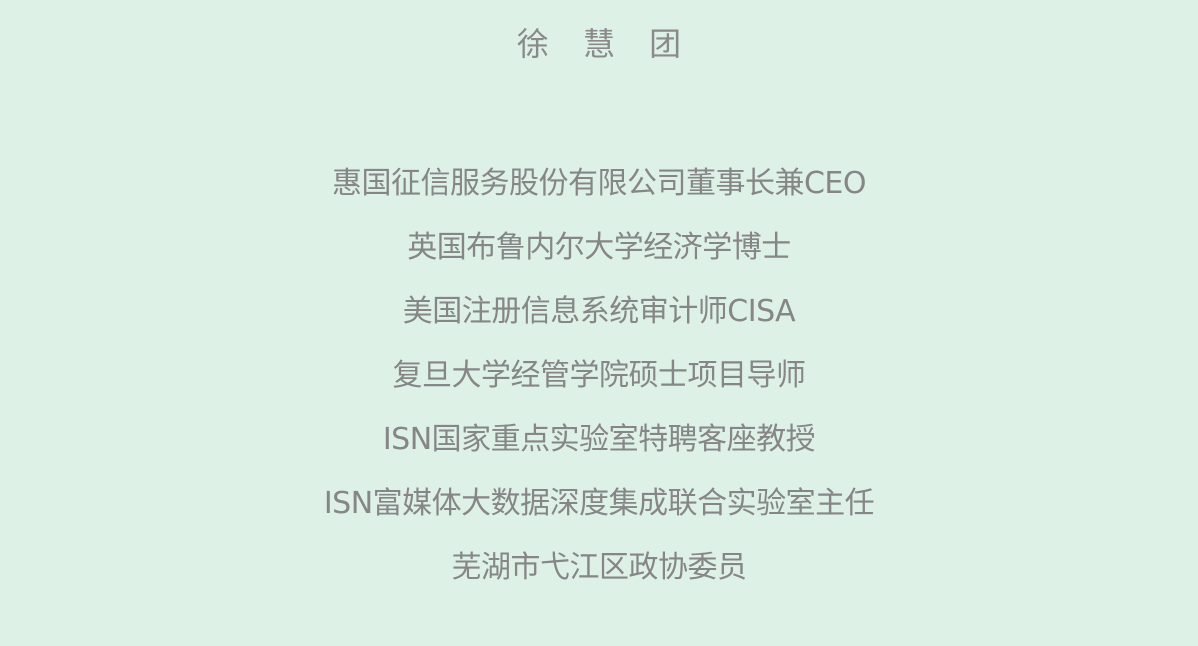 The width and height of the screenshot is (1198, 646). Describe the element at coordinates (599, 183) in the screenshot. I see `title-item: 惠国征信服务股份有限公司董事长兼CEO` at that location.